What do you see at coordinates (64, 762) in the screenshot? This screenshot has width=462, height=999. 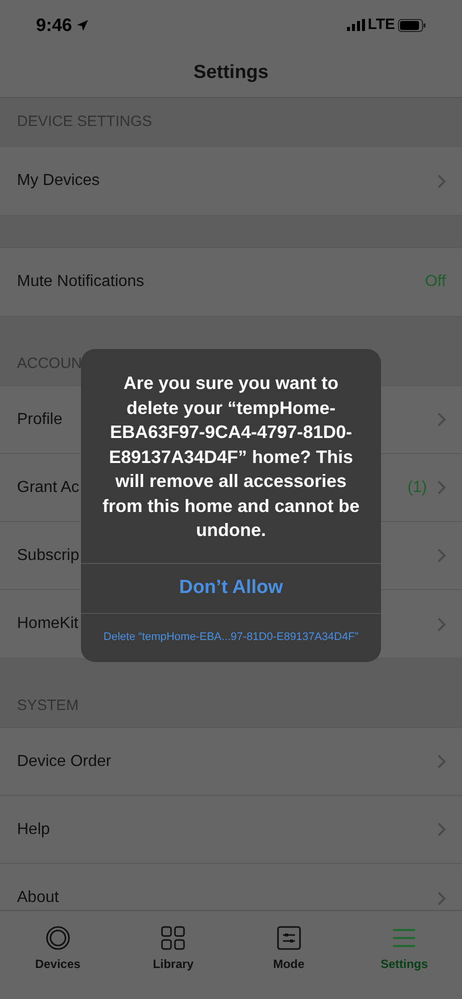 I see `row-label: Device Order` at bounding box center [64, 762].